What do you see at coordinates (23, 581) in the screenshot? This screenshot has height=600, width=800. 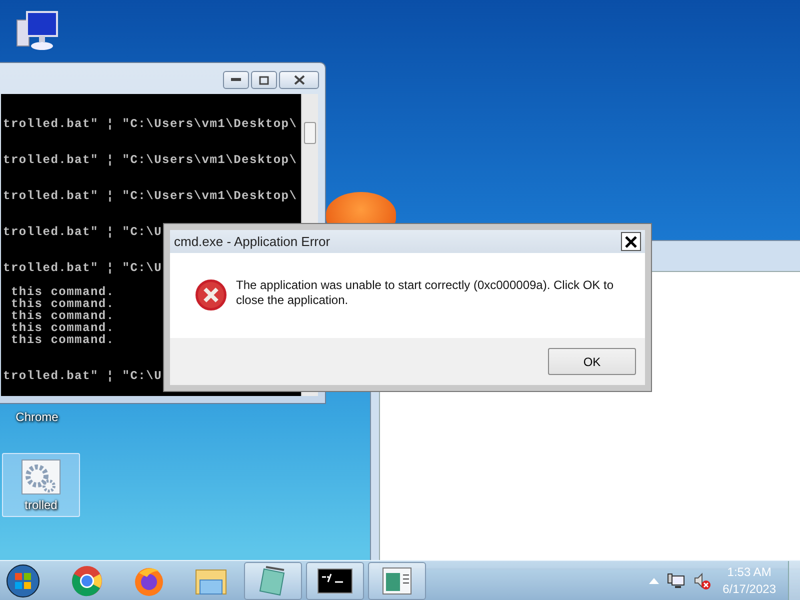 I see `start-button` at bounding box center [23, 581].